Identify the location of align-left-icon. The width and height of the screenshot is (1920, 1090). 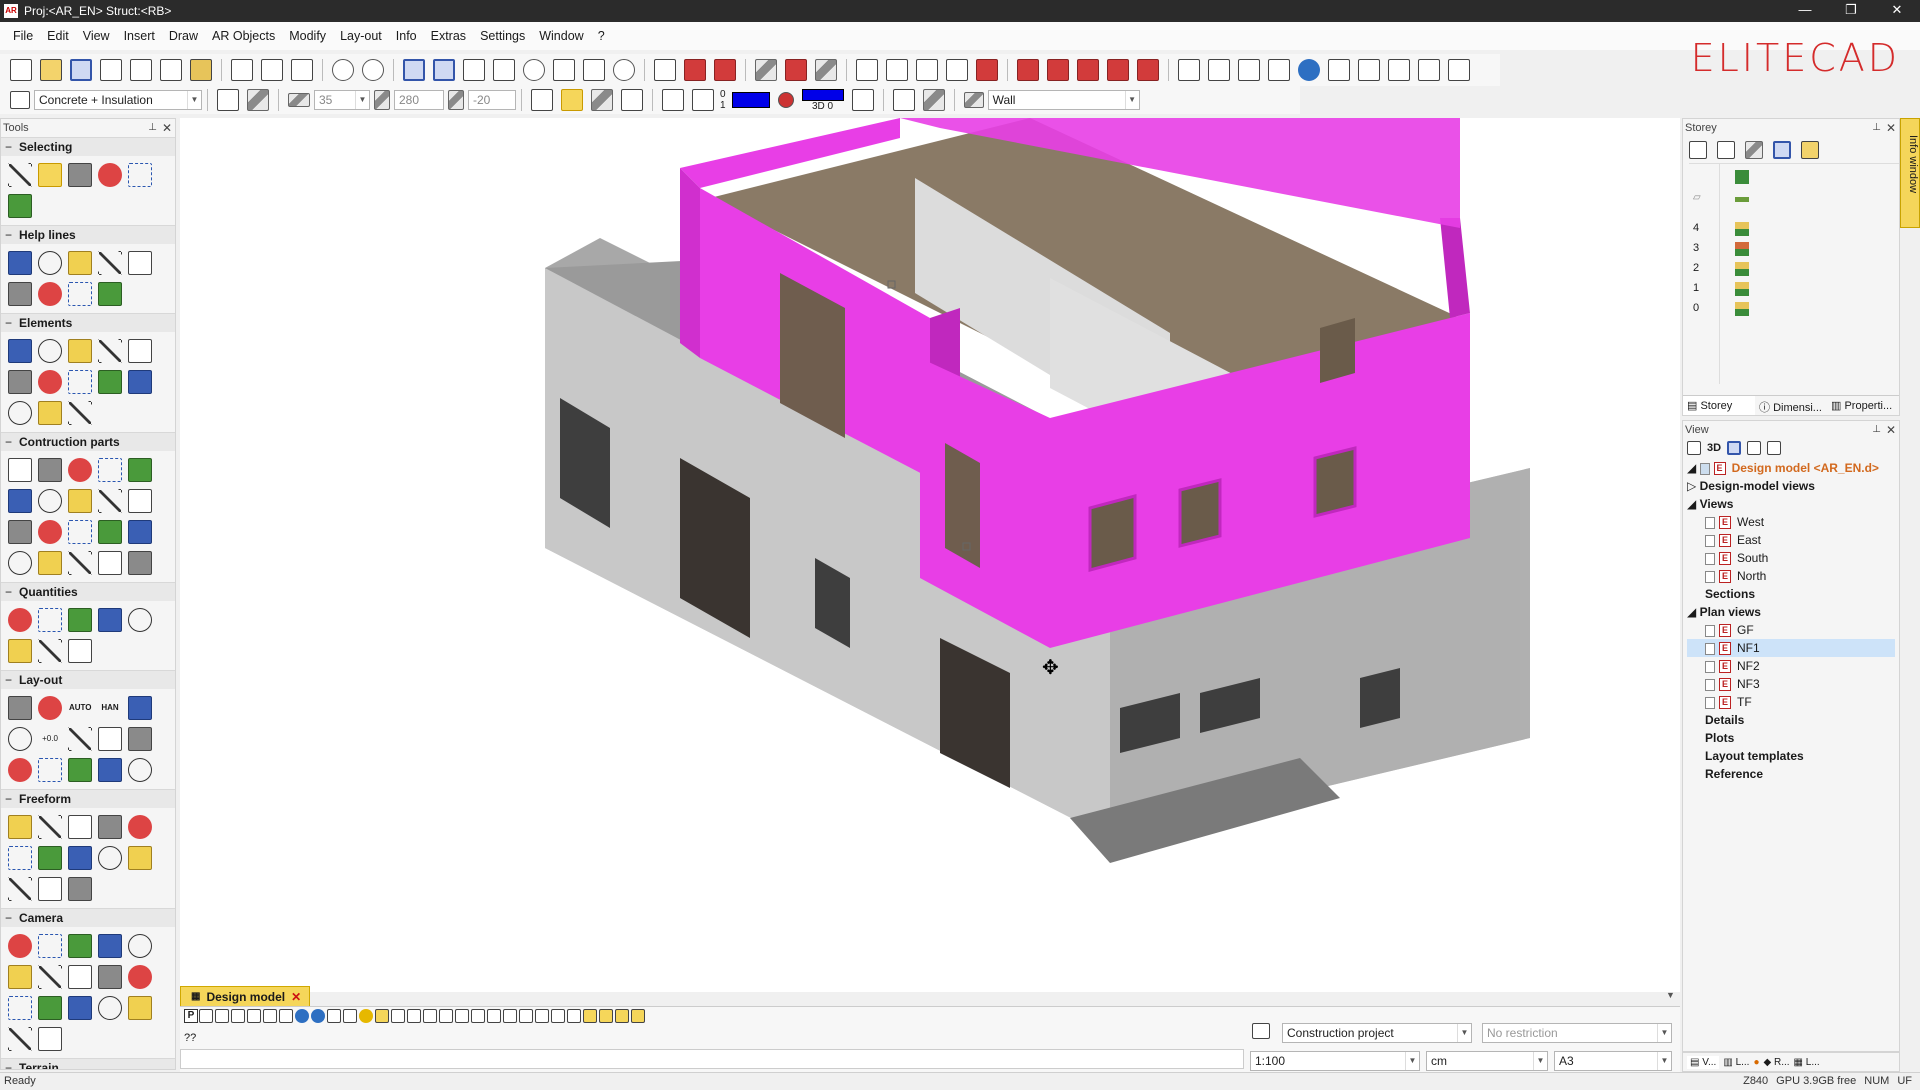
(542, 100).